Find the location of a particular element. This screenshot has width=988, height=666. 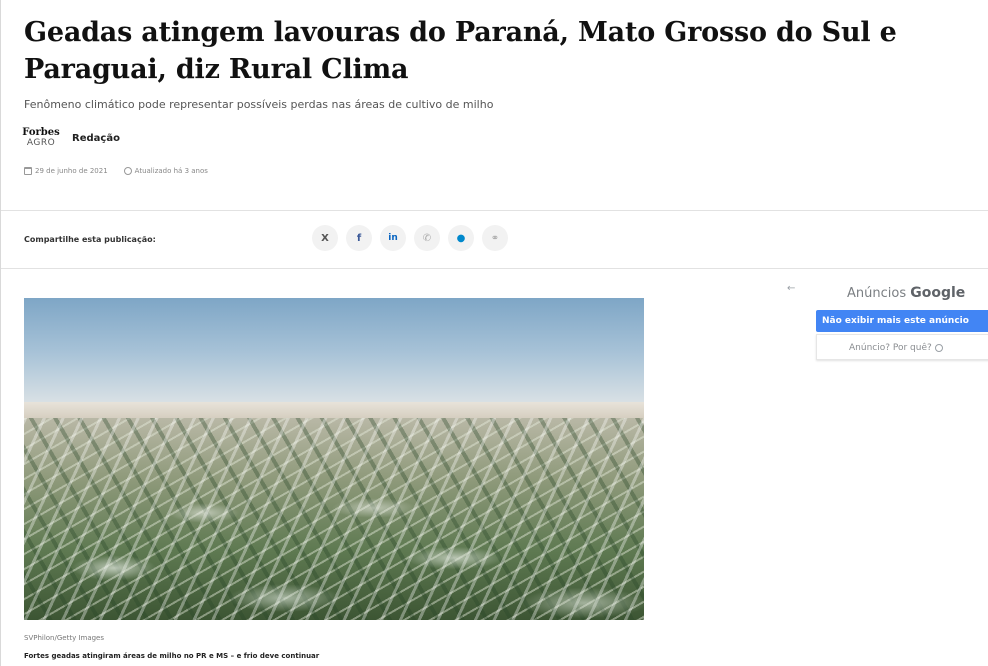

updated-time: Atualizado há 3 anos is located at coordinates (165, 171).